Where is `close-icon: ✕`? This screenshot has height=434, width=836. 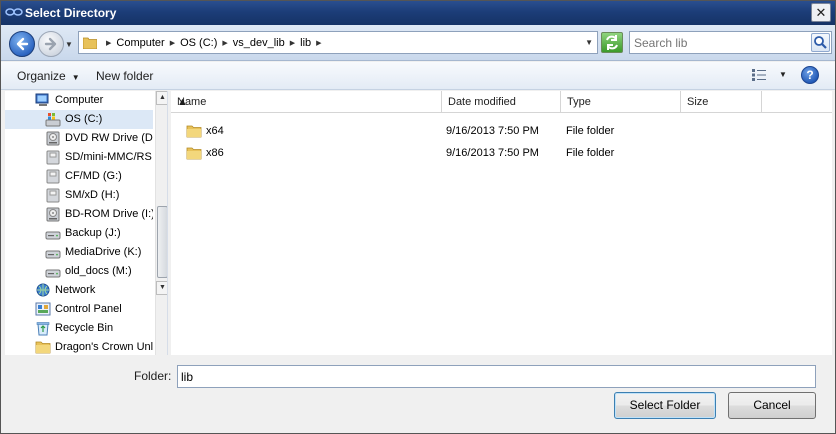
close-icon: ✕ is located at coordinates (821, 12).